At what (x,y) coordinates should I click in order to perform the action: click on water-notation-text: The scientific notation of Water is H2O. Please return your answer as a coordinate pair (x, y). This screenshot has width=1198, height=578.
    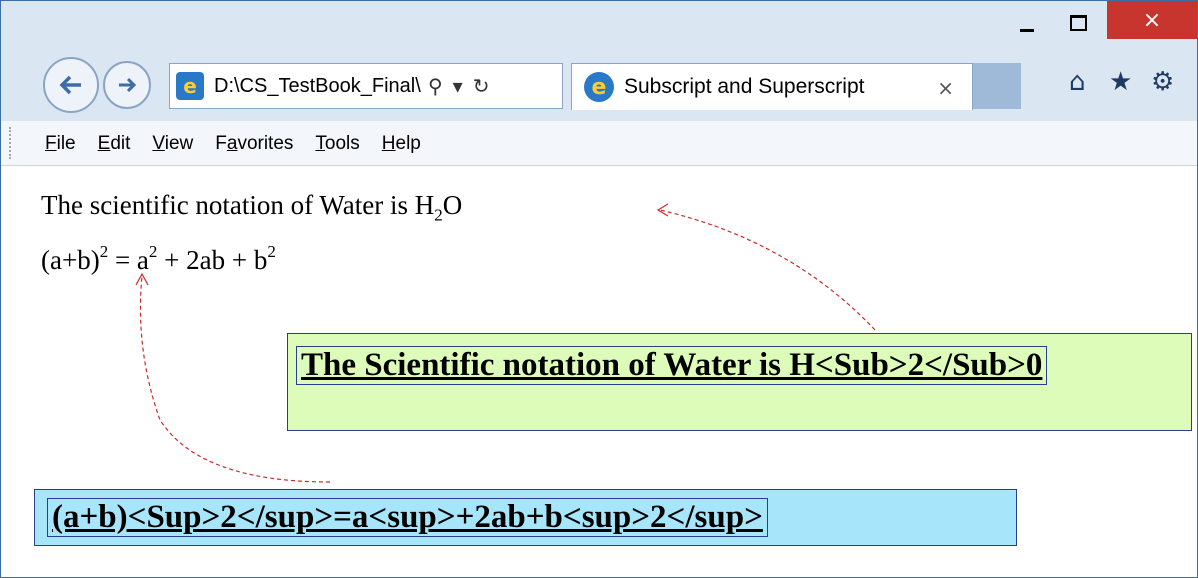
    Looking at the image, I should click on (252, 207).